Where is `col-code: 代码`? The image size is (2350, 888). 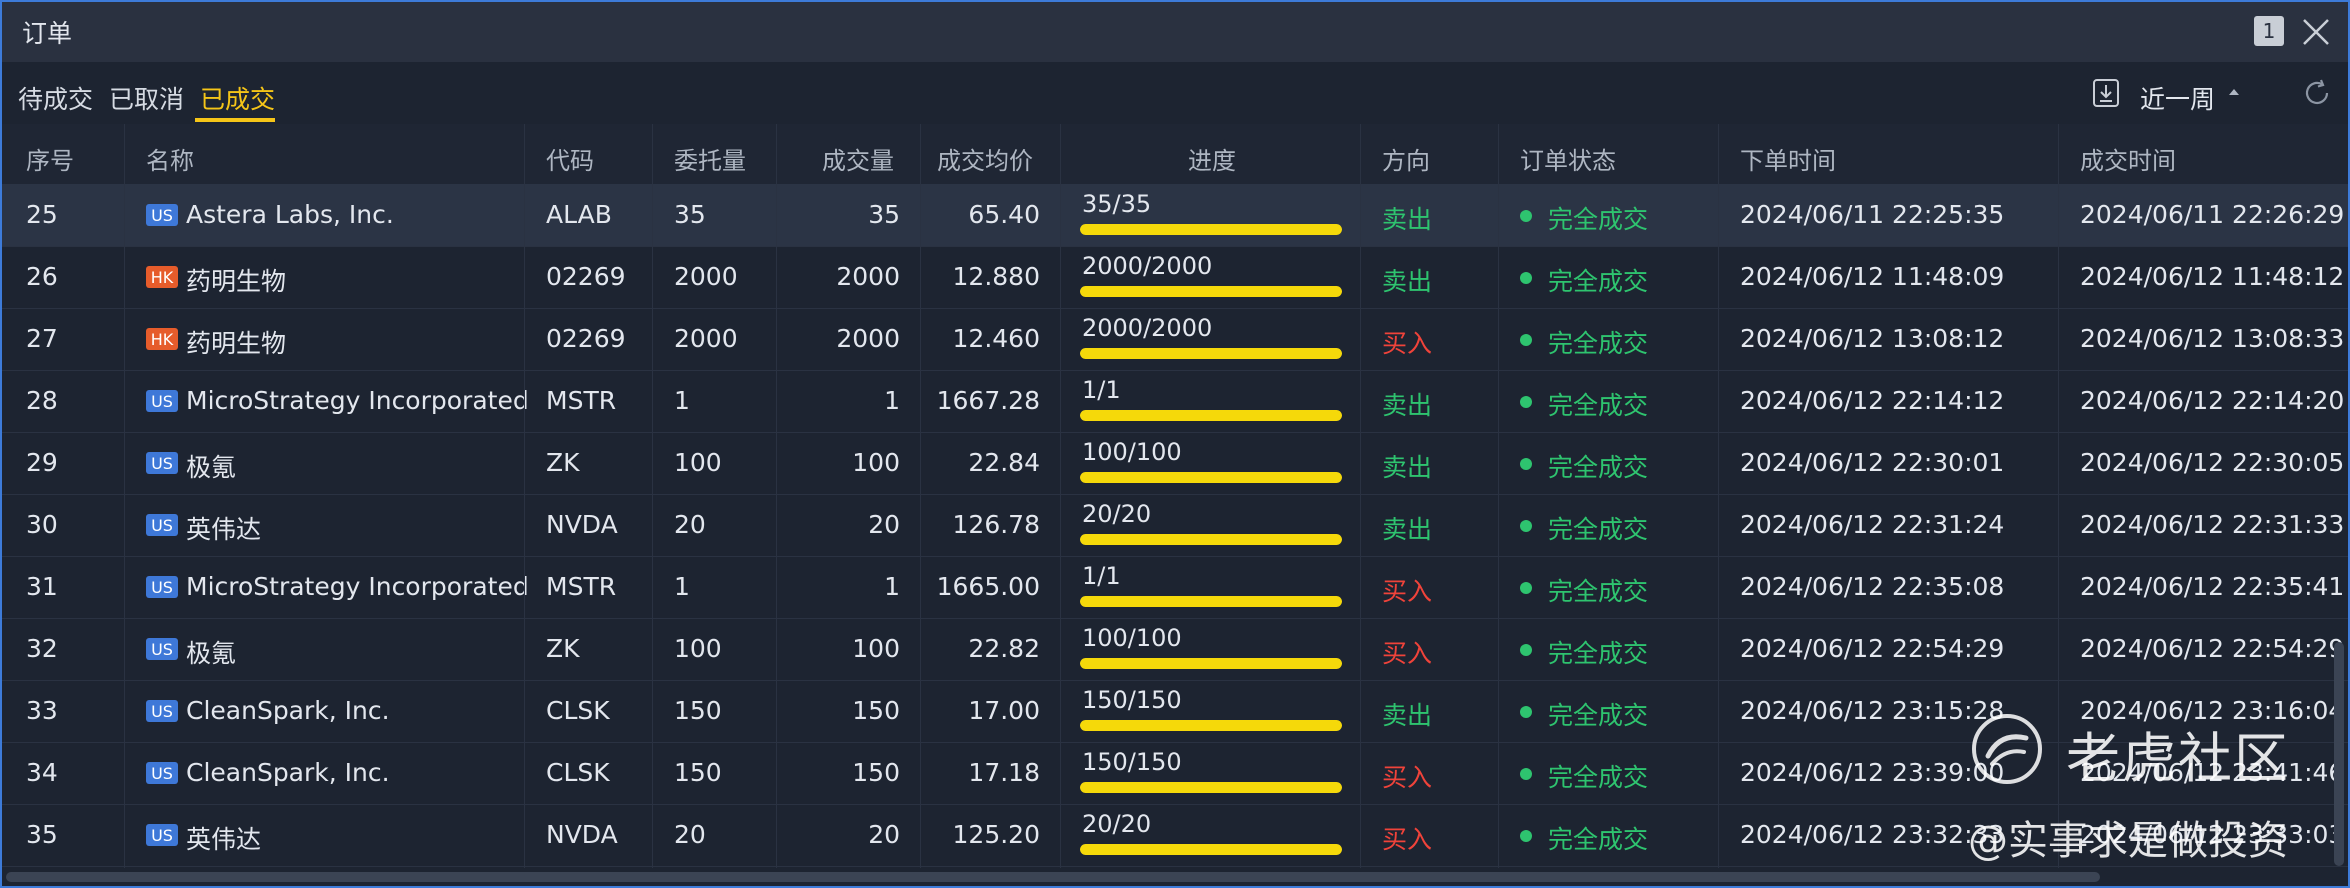
col-code: 代码 is located at coordinates (570, 158).